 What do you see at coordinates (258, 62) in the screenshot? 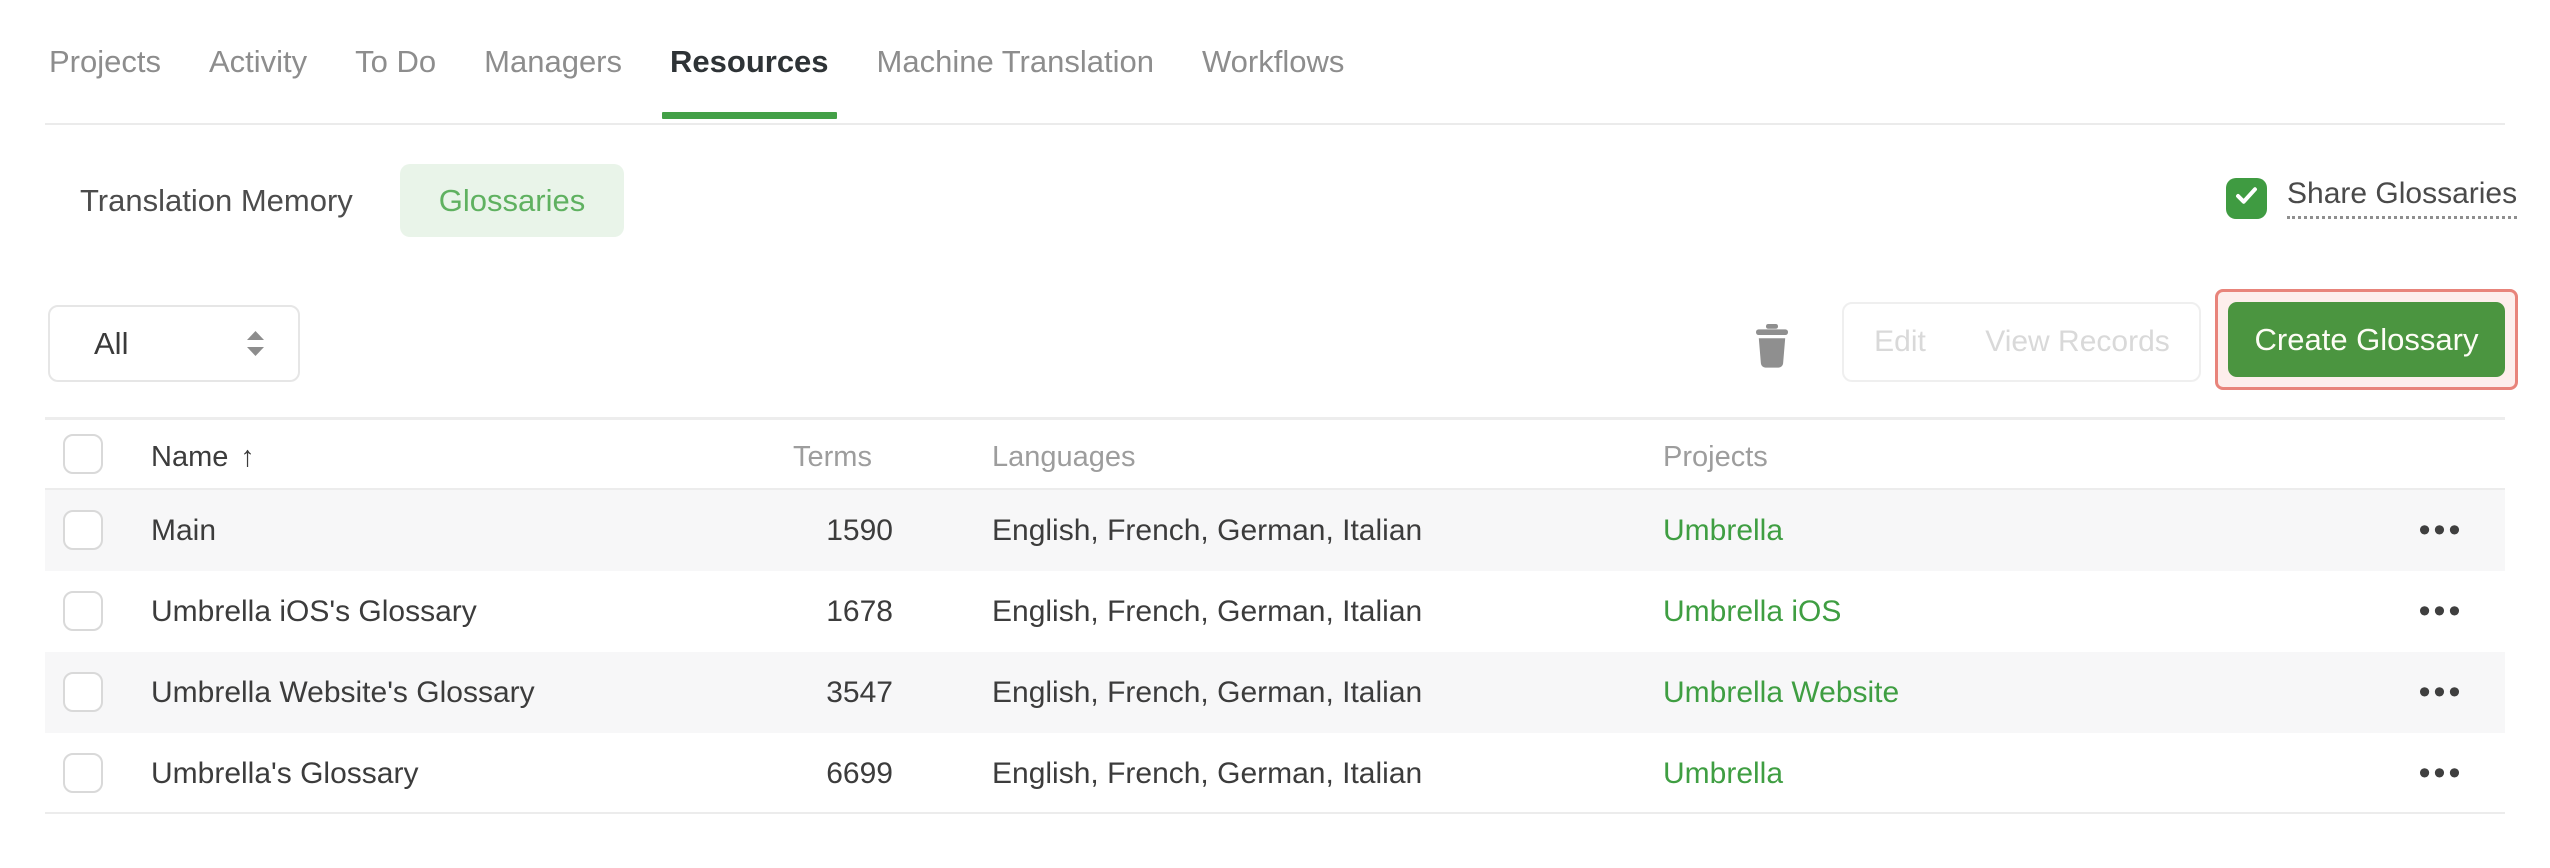
I see `tab-activity: Activity` at bounding box center [258, 62].